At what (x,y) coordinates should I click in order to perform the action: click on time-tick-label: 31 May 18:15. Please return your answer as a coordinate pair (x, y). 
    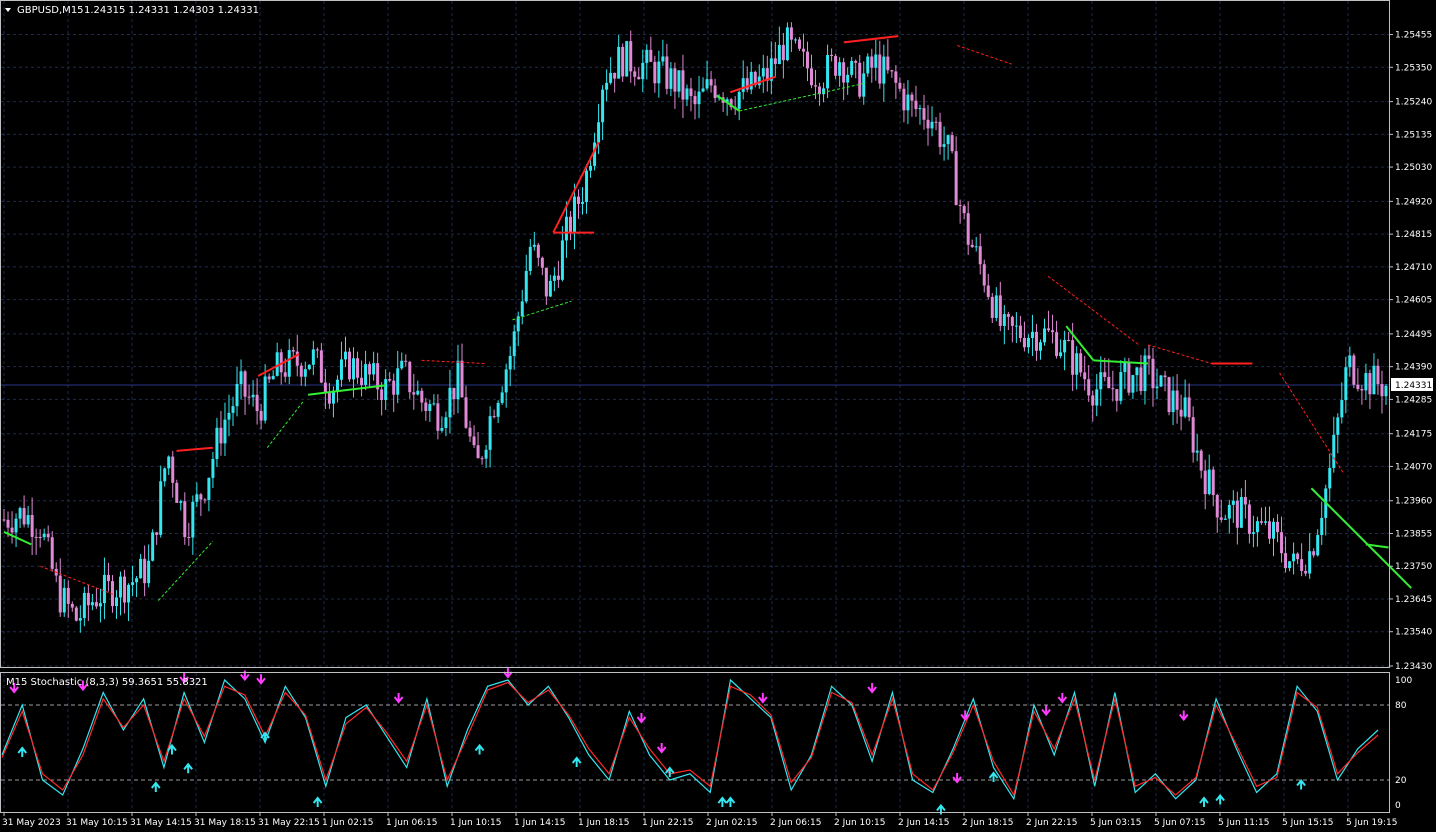
    Looking at the image, I should click on (225, 823).